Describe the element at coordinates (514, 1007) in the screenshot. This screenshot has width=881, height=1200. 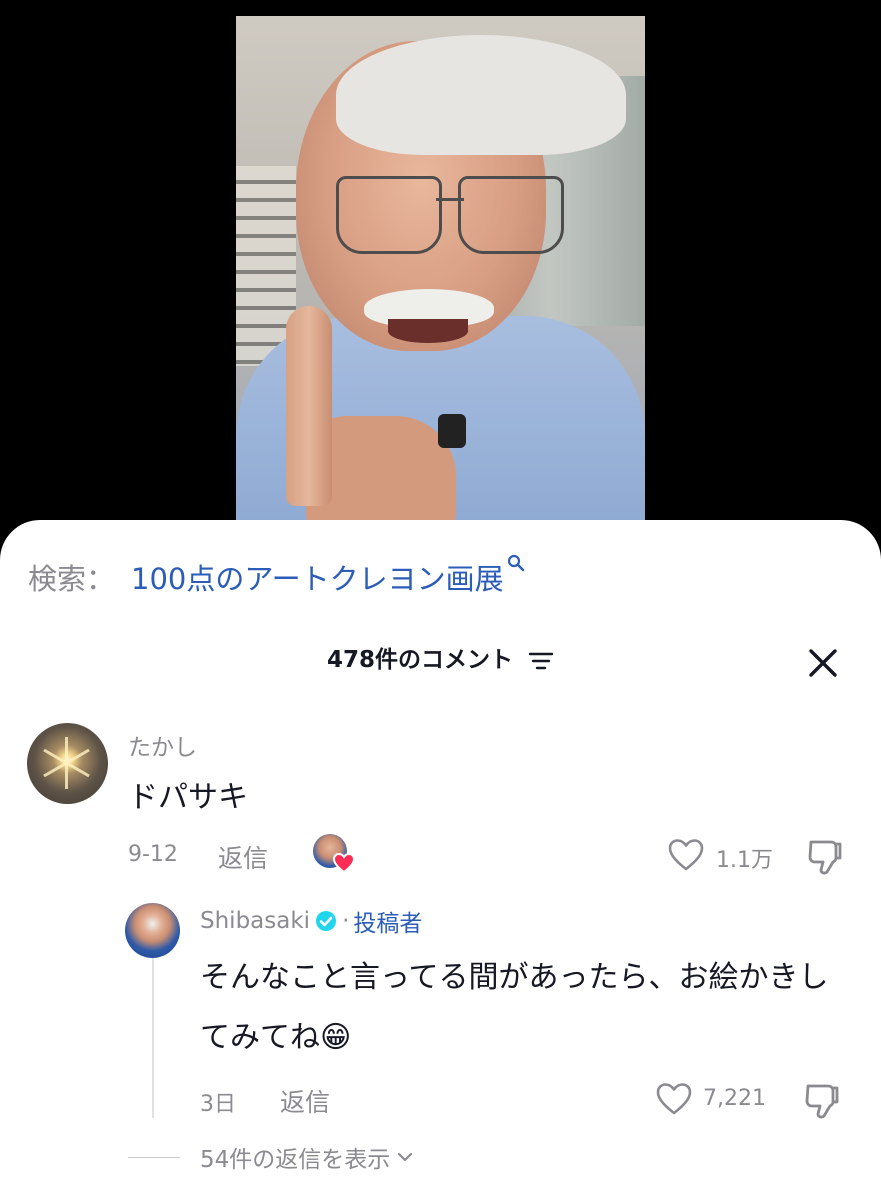
I see `comment-text: そんなこと言ってる間があったら、お絵かきしてみてね😁` at that location.